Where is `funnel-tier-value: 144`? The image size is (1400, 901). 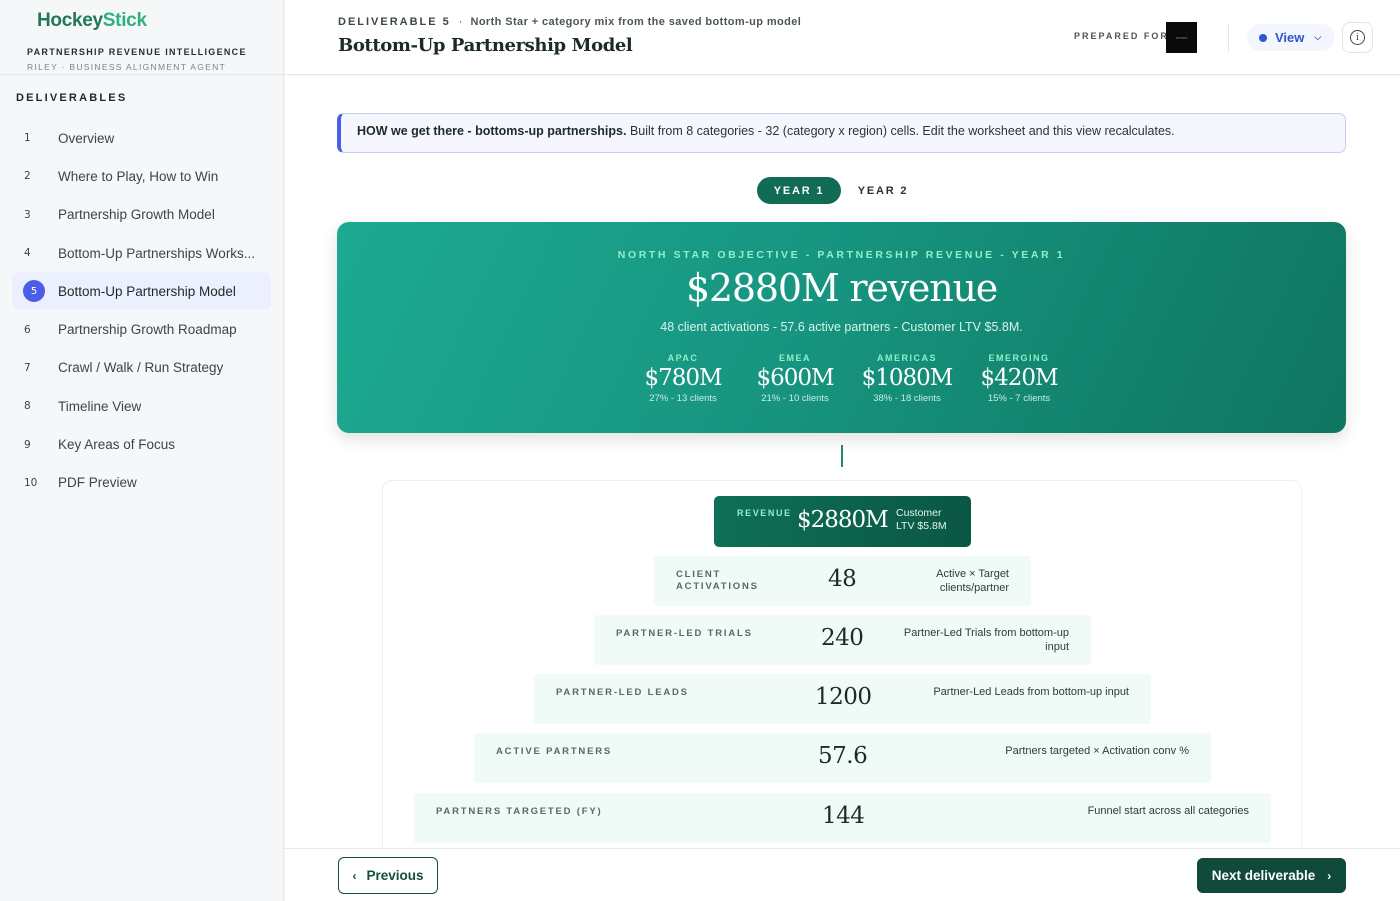
funnel-tier-value: 144 is located at coordinates (843, 816).